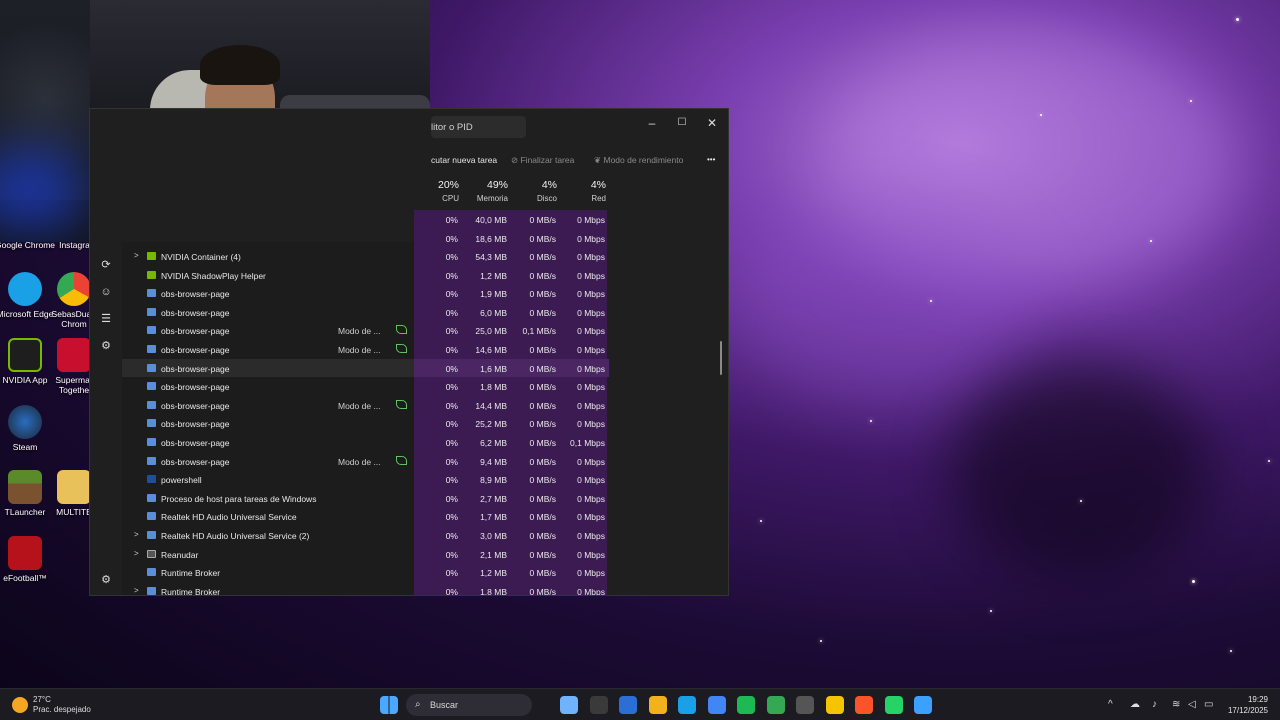 The width and height of the screenshot is (1280, 720). I want to click on chevron-up-icon: ^, so click(1110, 704).